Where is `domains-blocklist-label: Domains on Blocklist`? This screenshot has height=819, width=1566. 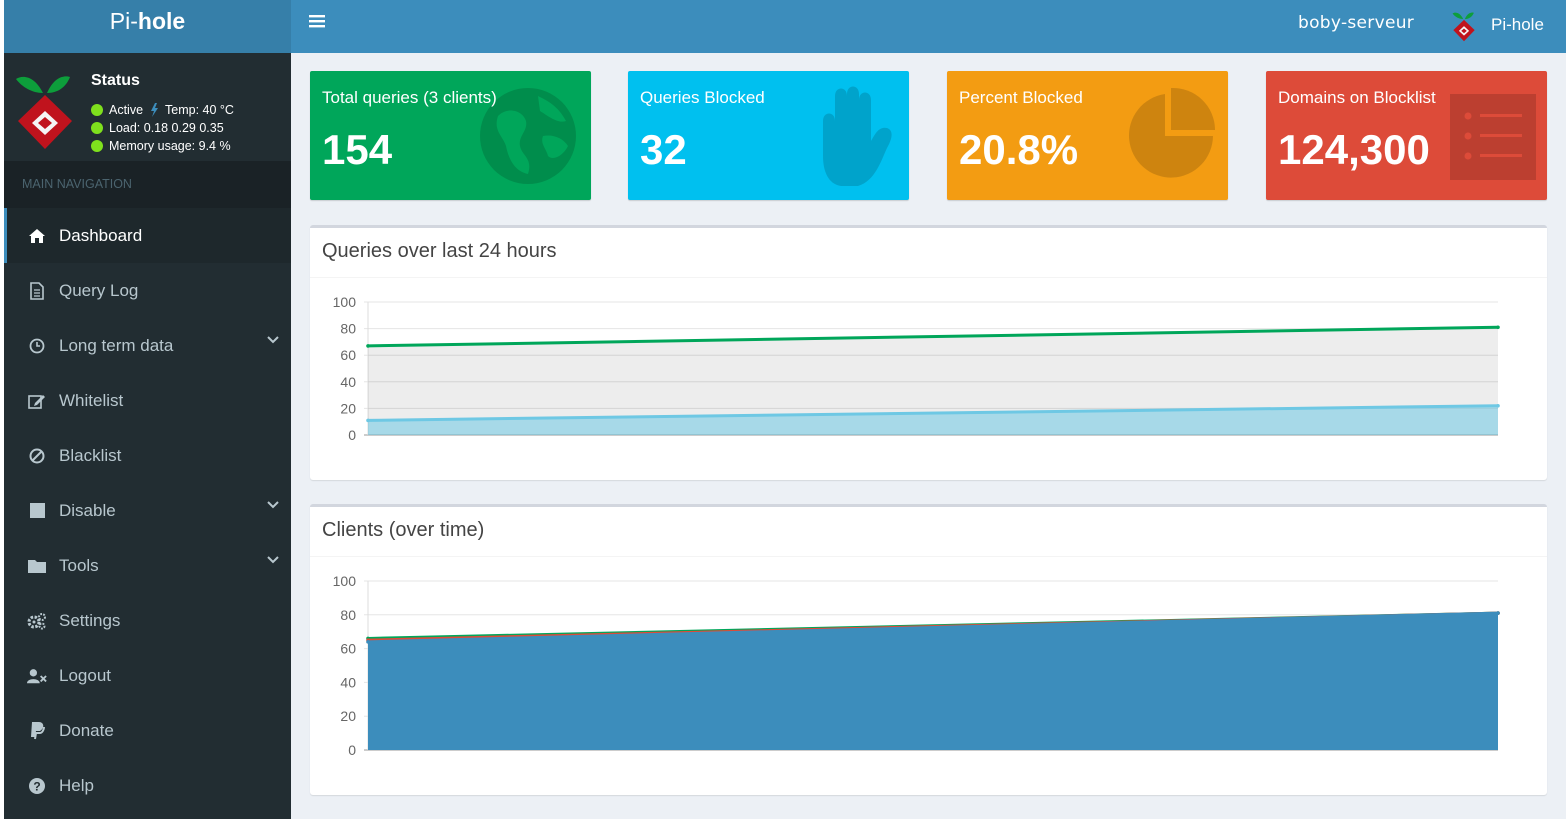
domains-blocklist-label: Domains on Blocklist is located at coordinates (1357, 97).